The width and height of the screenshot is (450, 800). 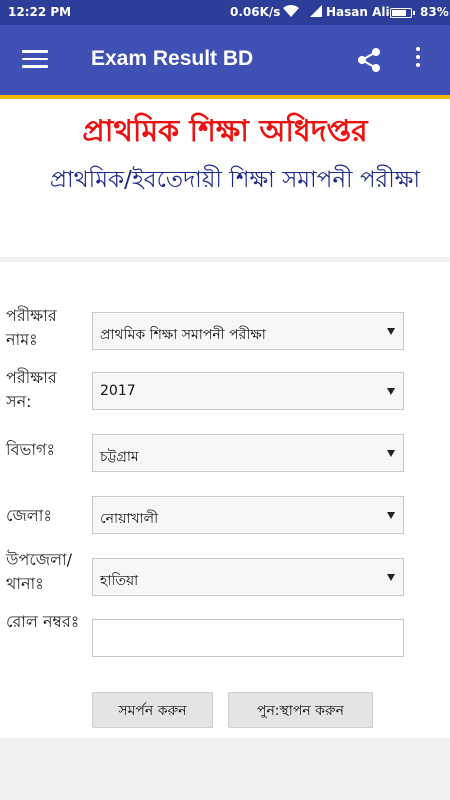 I want to click on battery-icon, so click(x=402, y=13).